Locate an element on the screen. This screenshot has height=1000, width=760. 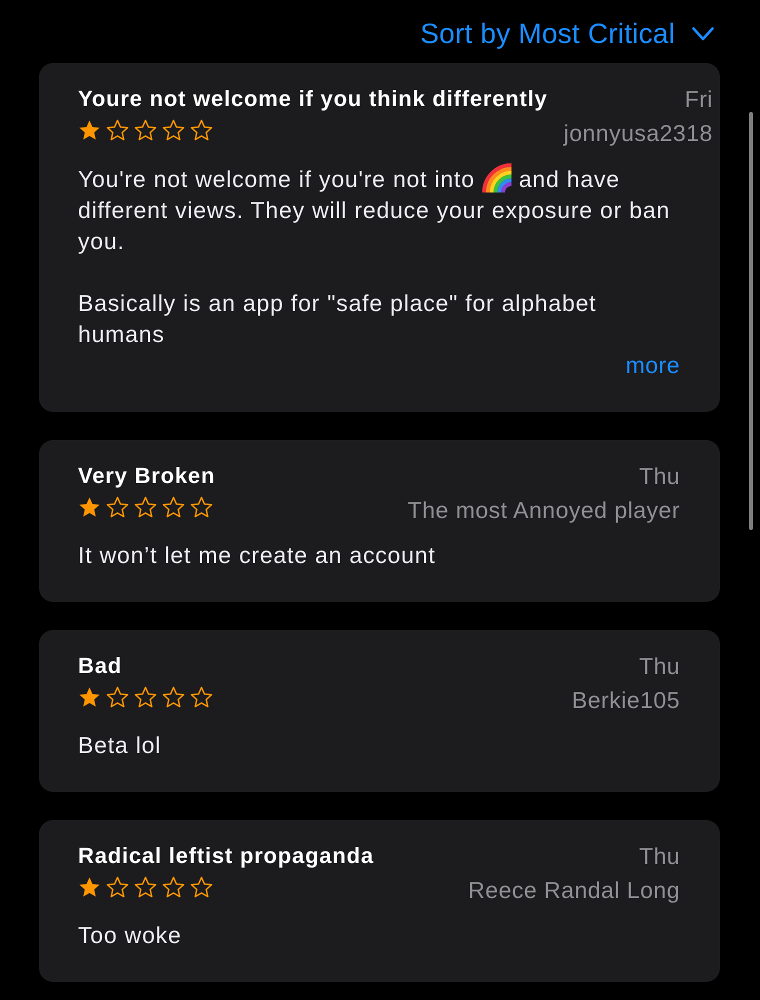
reviewer-name: jonnyusa2318 is located at coordinates (638, 133).